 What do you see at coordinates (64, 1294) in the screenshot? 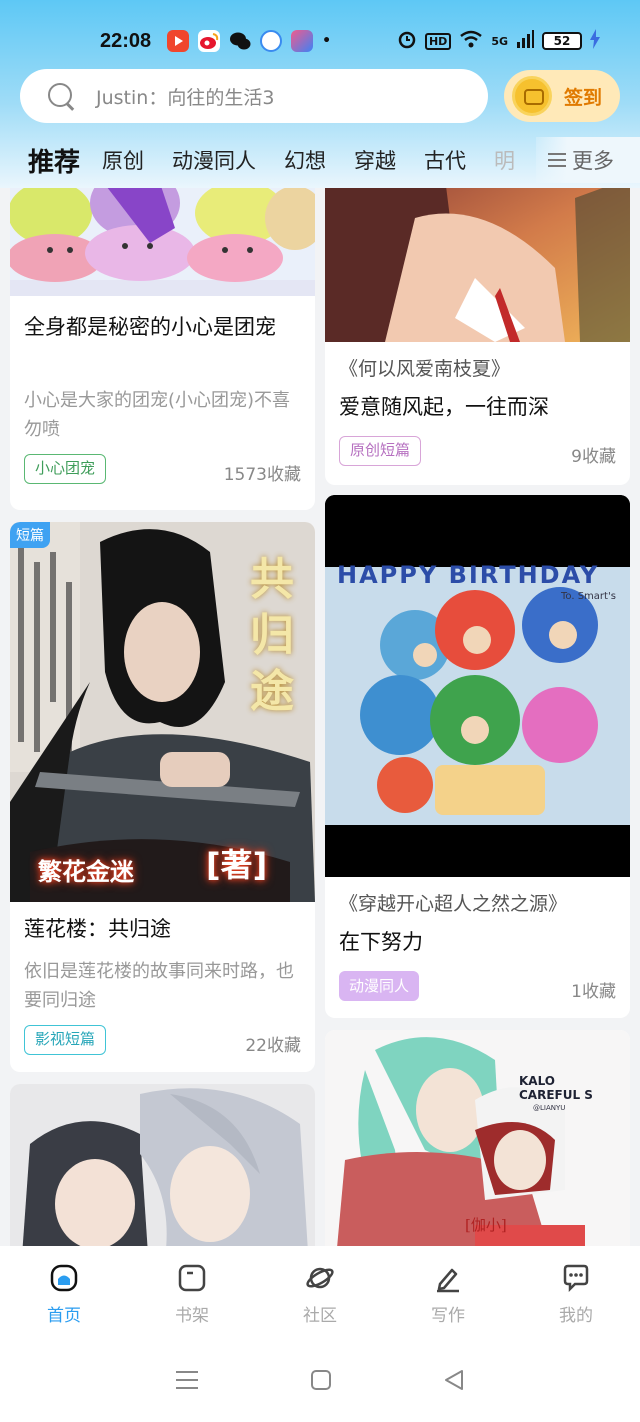
I see `nav-home: 首页` at bounding box center [64, 1294].